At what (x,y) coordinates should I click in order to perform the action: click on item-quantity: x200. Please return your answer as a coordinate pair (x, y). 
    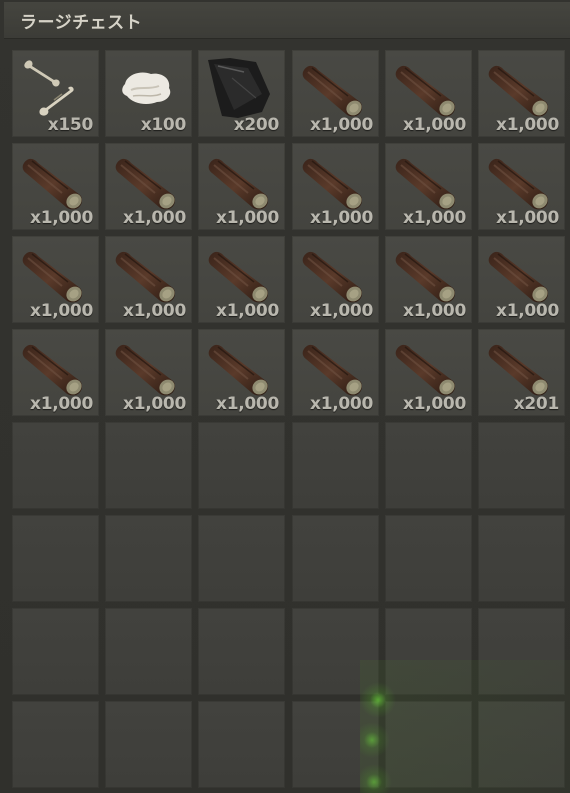
    Looking at the image, I should click on (256, 125).